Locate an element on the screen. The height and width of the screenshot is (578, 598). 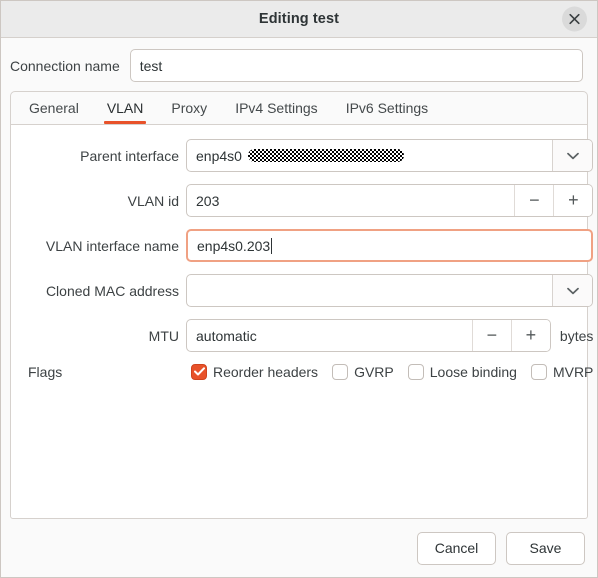
tab-proxy: Proxy is located at coordinates (189, 108).